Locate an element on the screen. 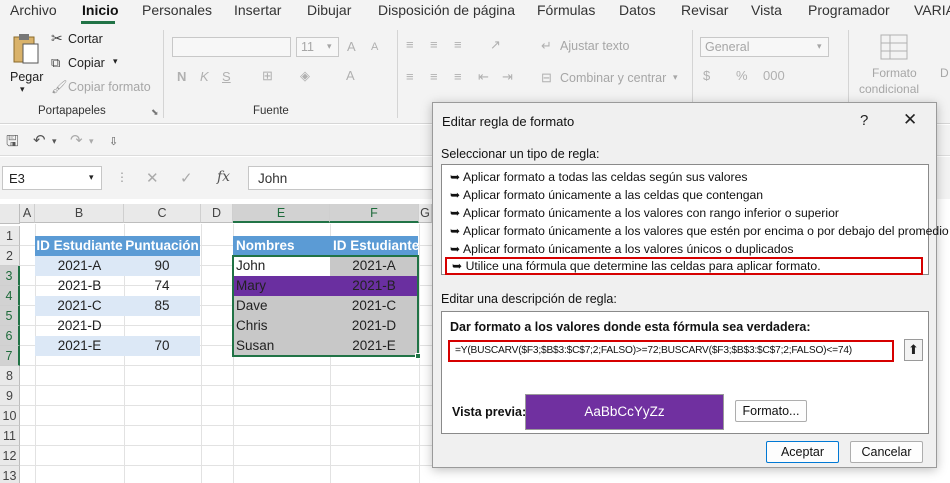 The image size is (950, 483). column-header-d: D is located at coordinates (217, 213).